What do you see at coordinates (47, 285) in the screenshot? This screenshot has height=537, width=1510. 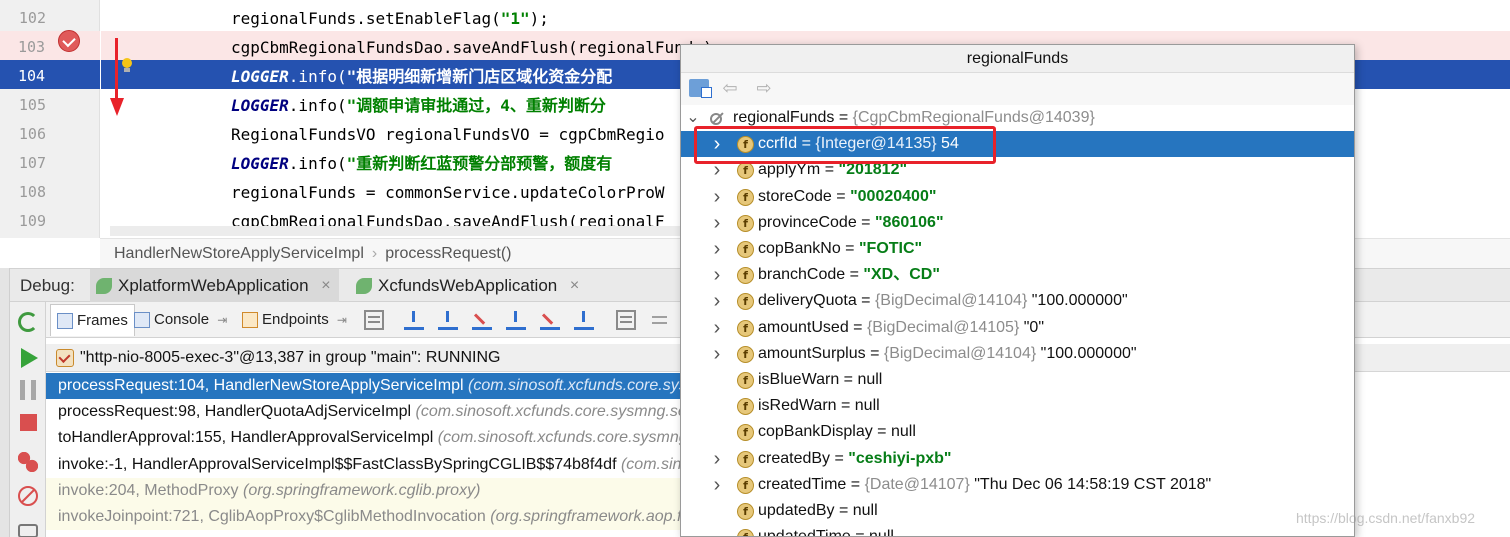 I see `debug-label: Debug:` at bounding box center [47, 285].